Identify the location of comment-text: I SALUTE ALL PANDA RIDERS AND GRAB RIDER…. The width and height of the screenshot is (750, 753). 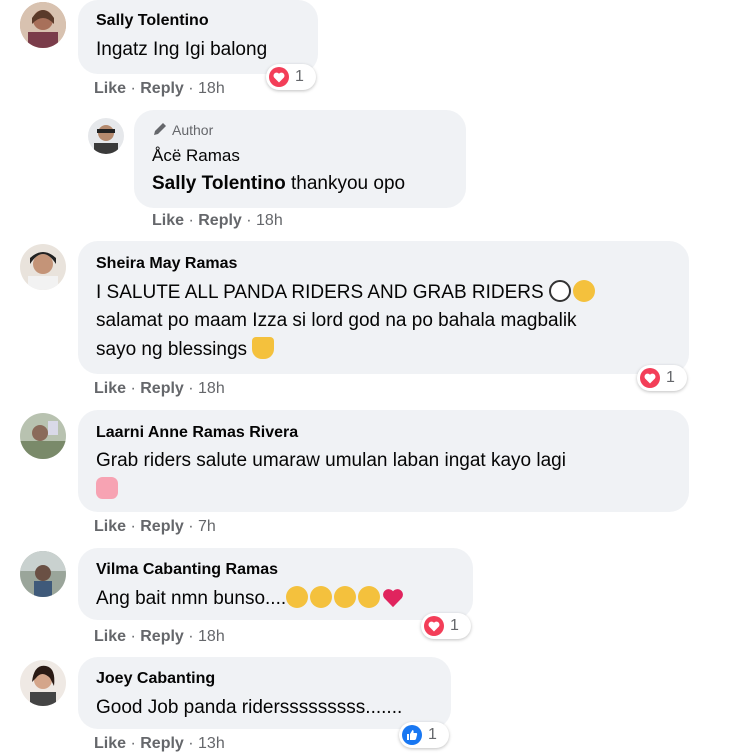
(346, 293).